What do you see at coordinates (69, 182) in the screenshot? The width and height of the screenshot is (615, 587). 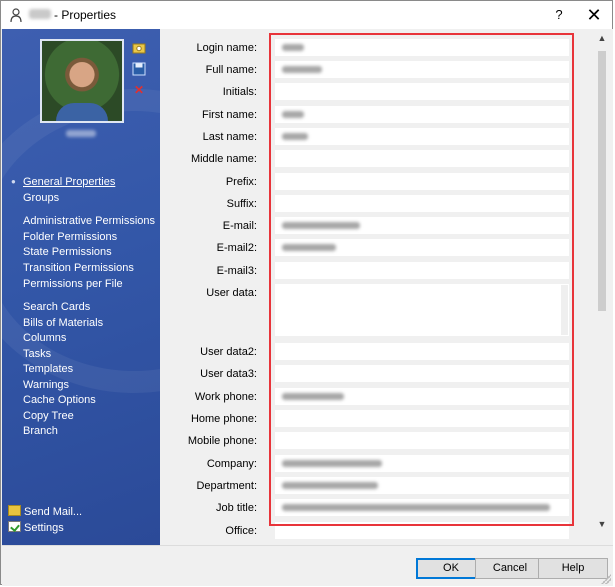 I see `sidebar-item-general-properties: General Properties` at bounding box center [69, 182].